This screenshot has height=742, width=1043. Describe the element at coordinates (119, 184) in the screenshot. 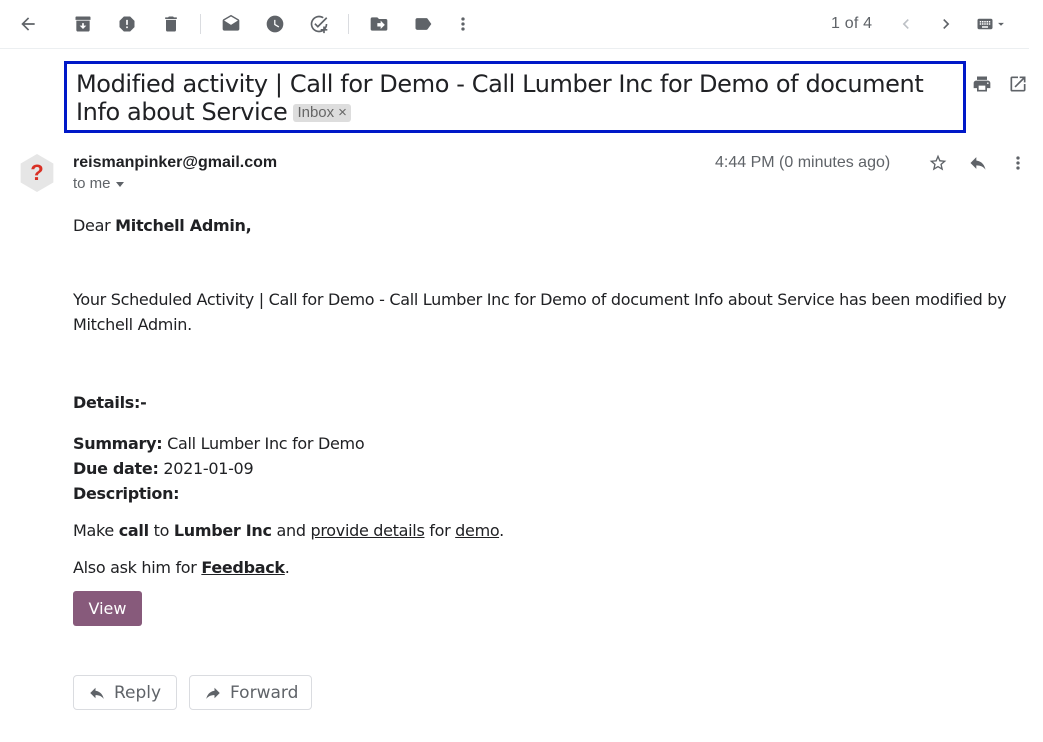

I see `caret-down-icon` at that location.